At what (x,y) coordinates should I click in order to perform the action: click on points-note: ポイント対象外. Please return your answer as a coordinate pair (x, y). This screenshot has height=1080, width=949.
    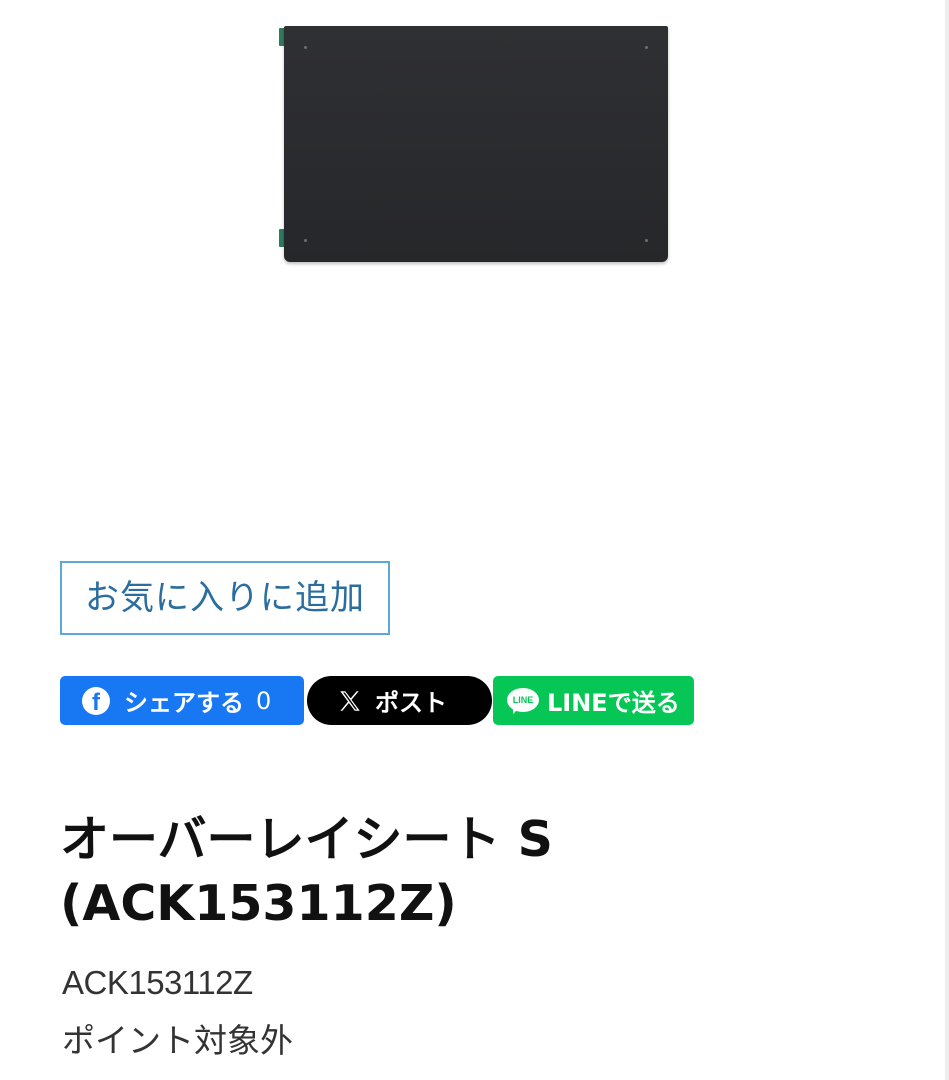
    Looking at the image, I should click on (177, 1040).